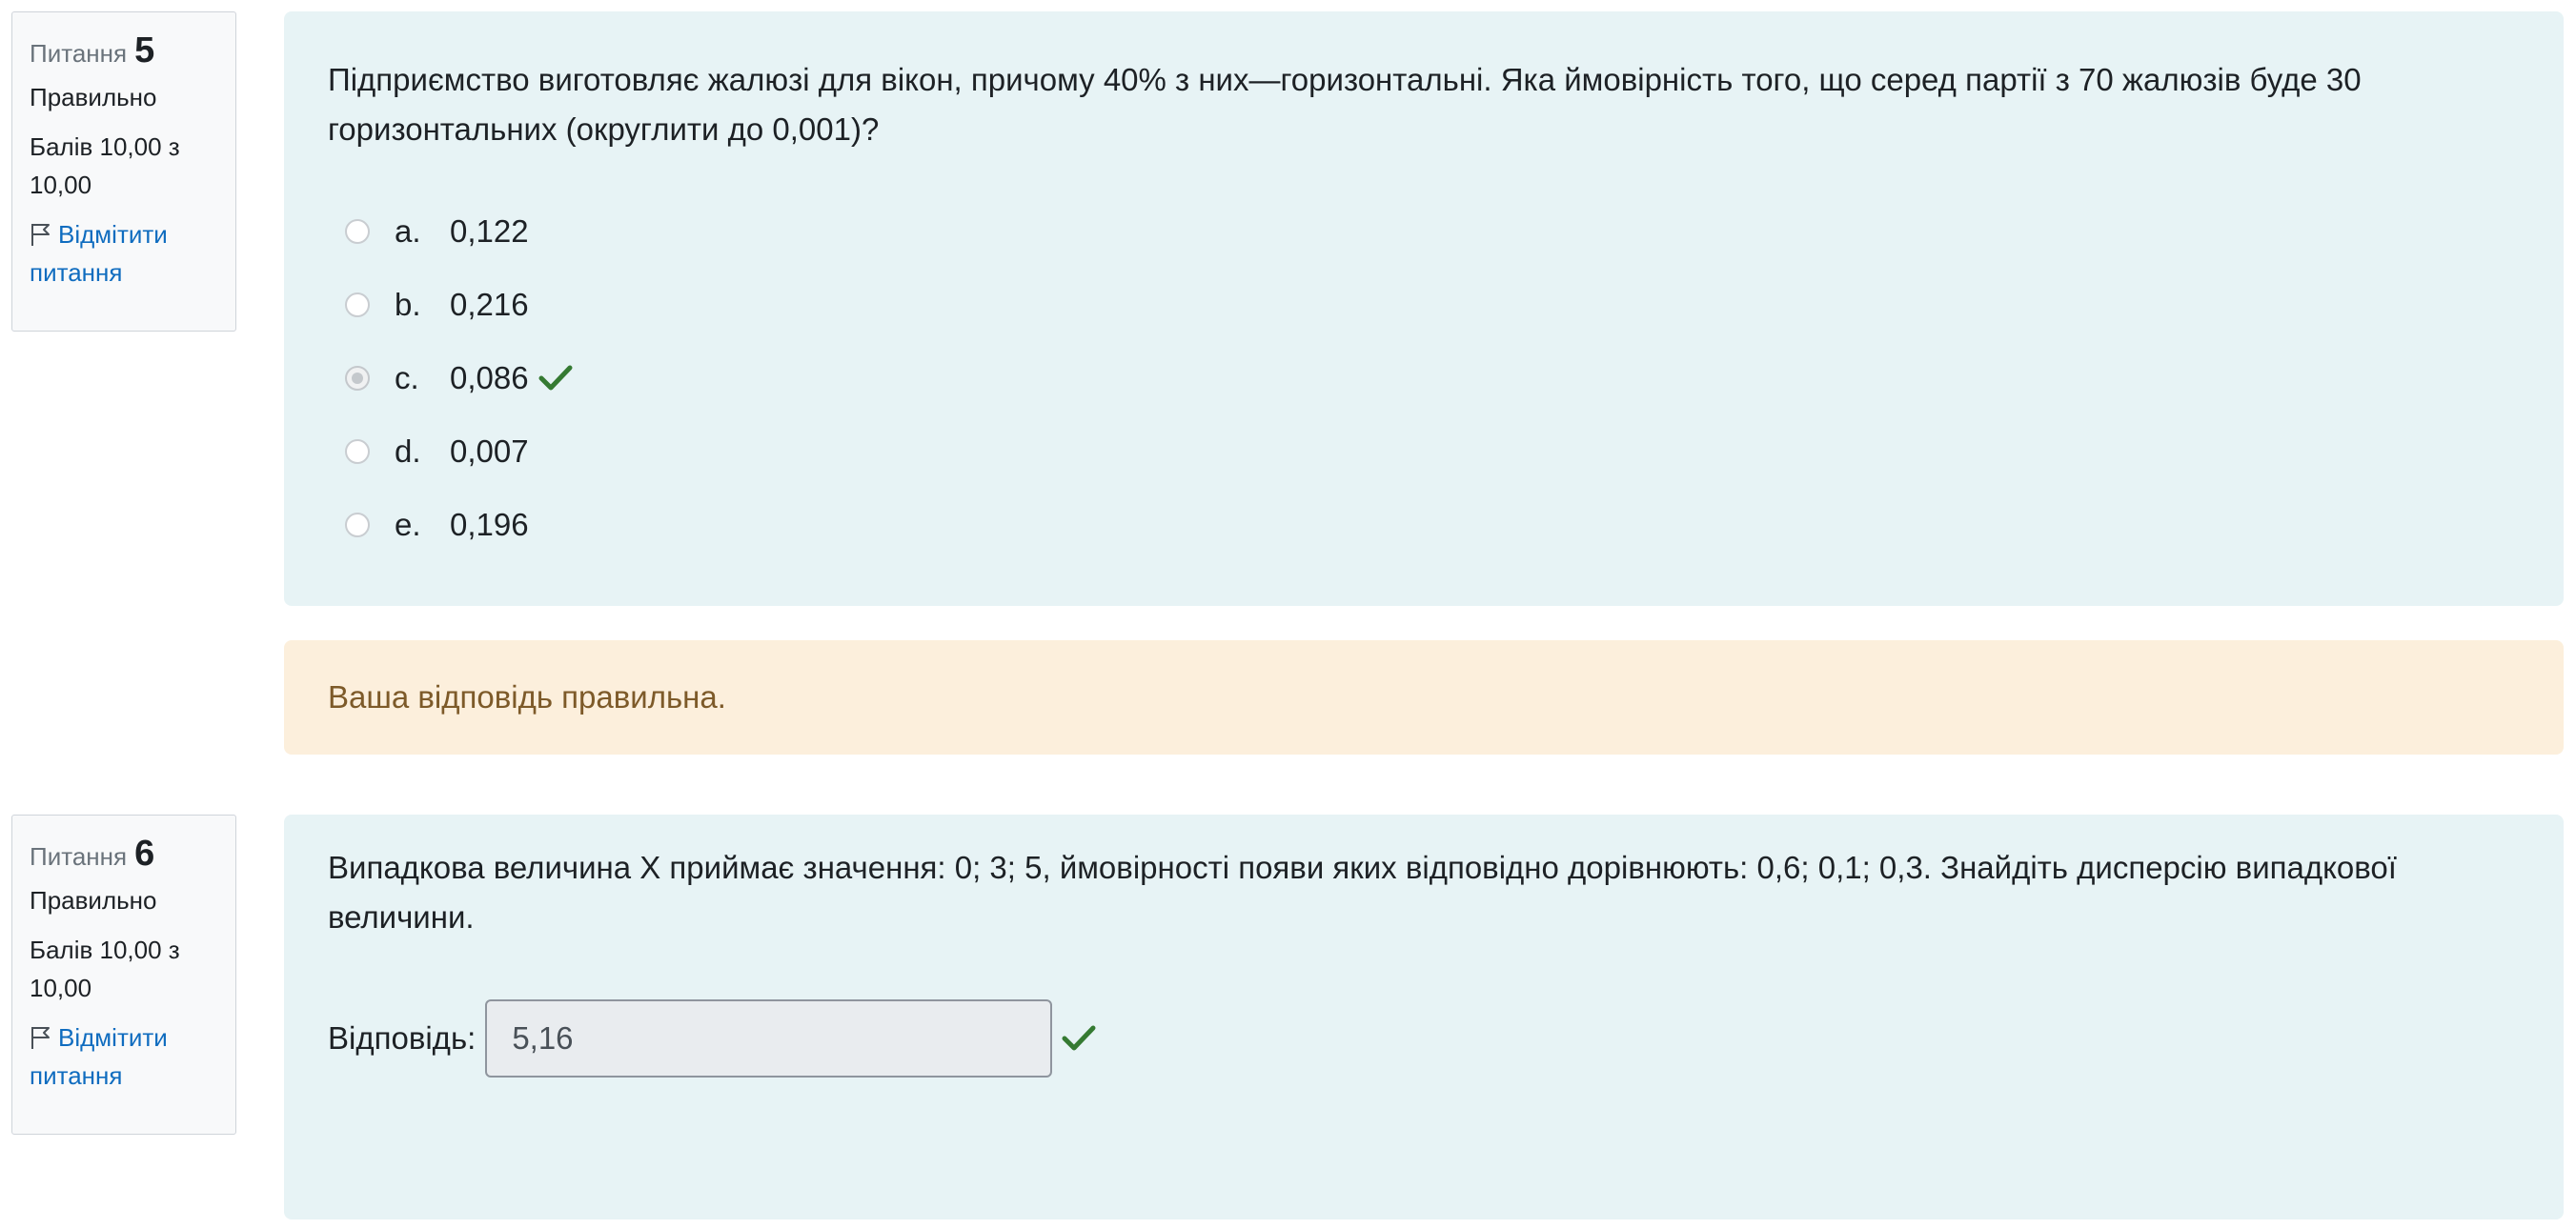 This screenshot has height=1229, width=2576. What do you see at coordinates (408, 230) in the screenshot?
I see `answer-letter: a.` at bounding box center [408, 230].